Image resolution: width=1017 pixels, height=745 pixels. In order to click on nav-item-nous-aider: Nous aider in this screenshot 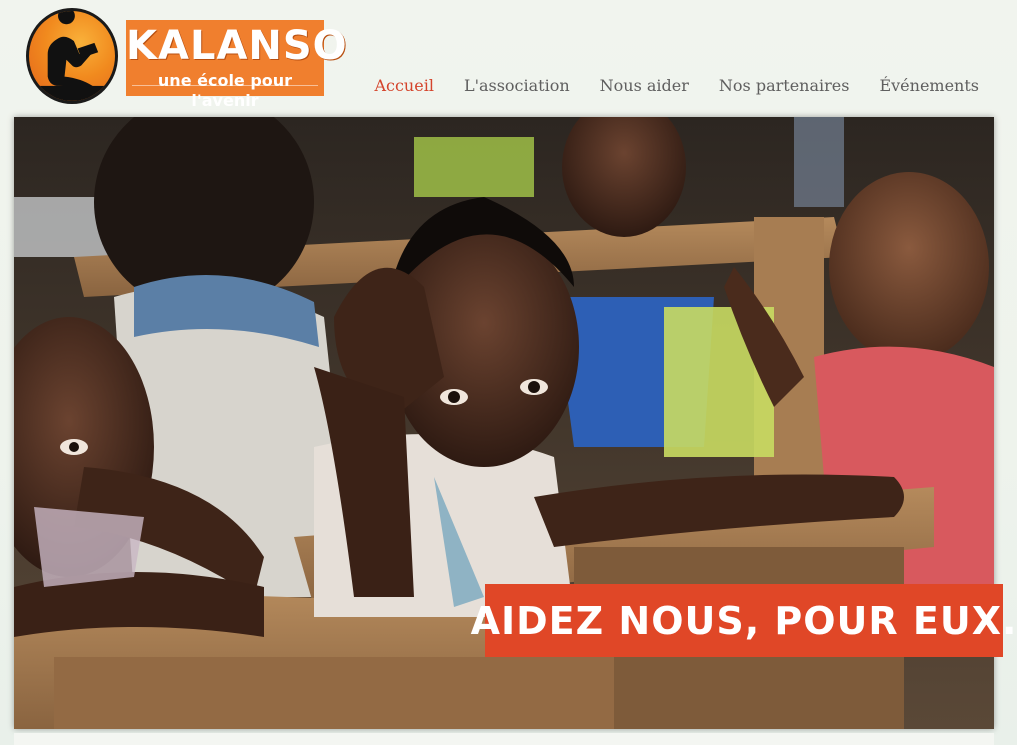, I will do `click(644, 86)`.